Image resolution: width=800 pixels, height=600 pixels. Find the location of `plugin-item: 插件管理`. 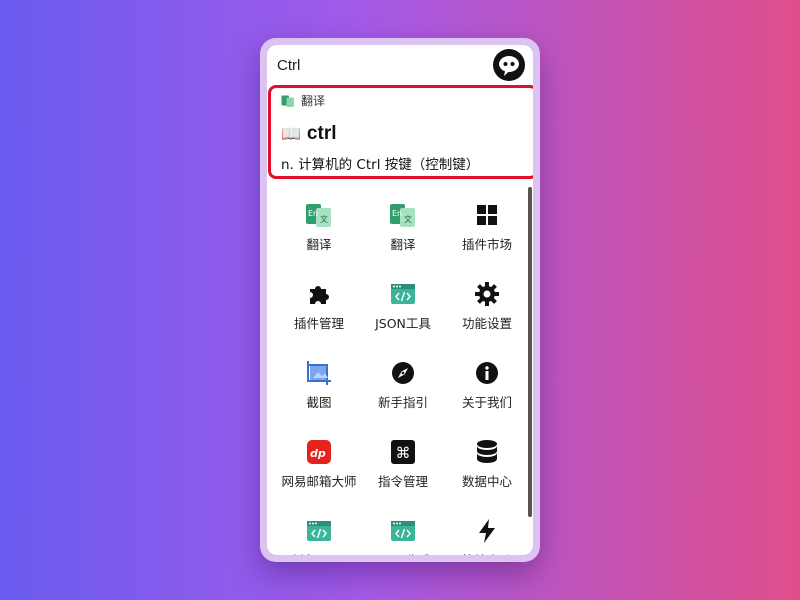

plugin-item: 插件管理 is located at coordinates (319, 311).